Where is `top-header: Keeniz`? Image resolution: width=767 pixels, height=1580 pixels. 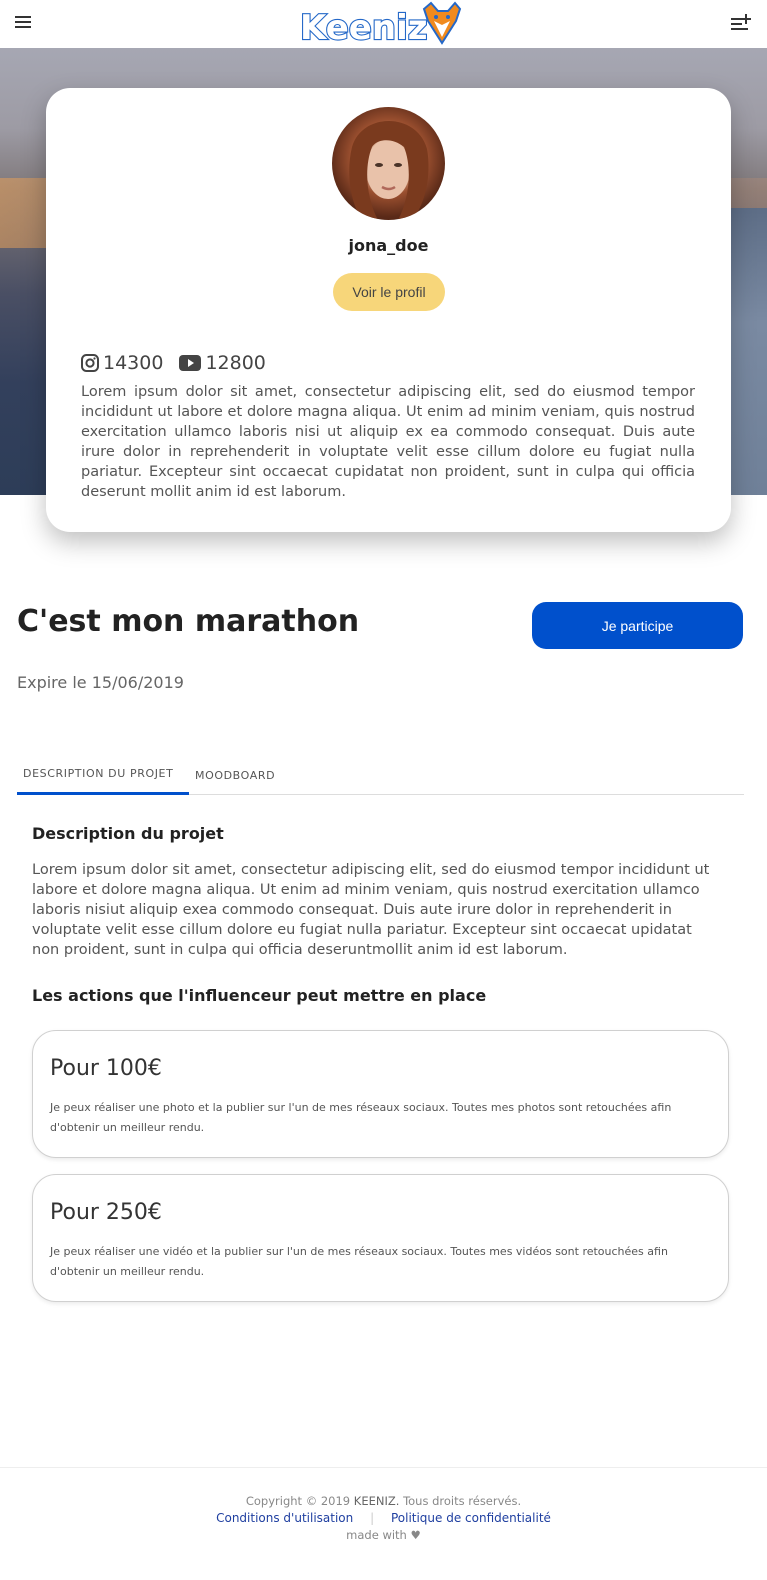 top-header: Keeniz is located at coordinates (383, 24).